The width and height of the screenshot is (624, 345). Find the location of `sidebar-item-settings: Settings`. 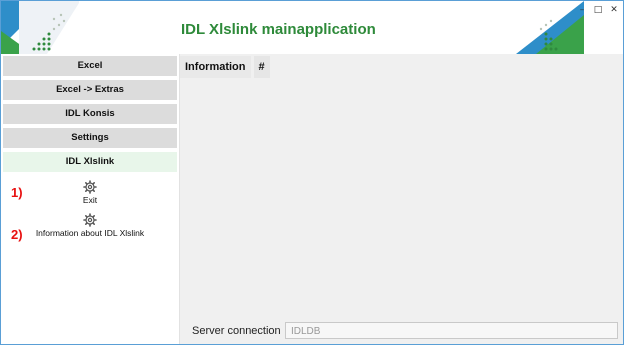

sidebar-item-settings: Settings is located at coordinates (90, 138).